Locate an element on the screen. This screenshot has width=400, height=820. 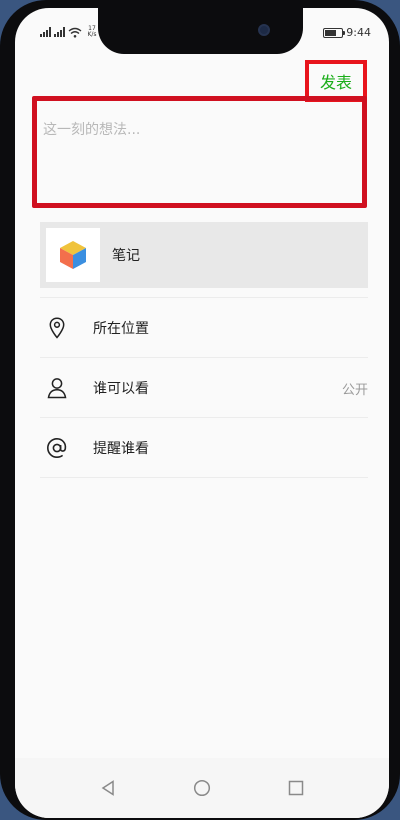
thought-input-box is located at coordinates (199, 152).